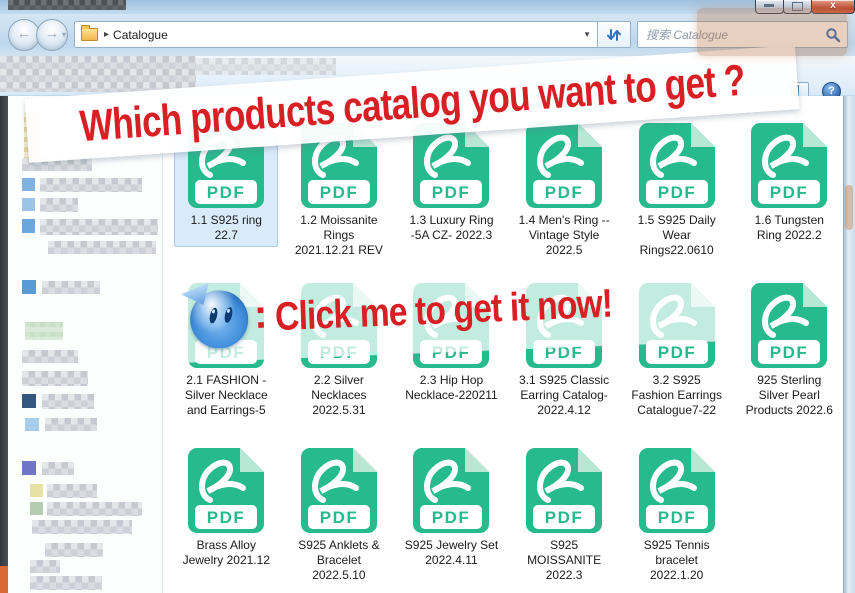 The height and width of the screenshot is (593, 855). Describe the element at coordinates (849, 207) in the screenshot. I see `frame-artifact` at that location.